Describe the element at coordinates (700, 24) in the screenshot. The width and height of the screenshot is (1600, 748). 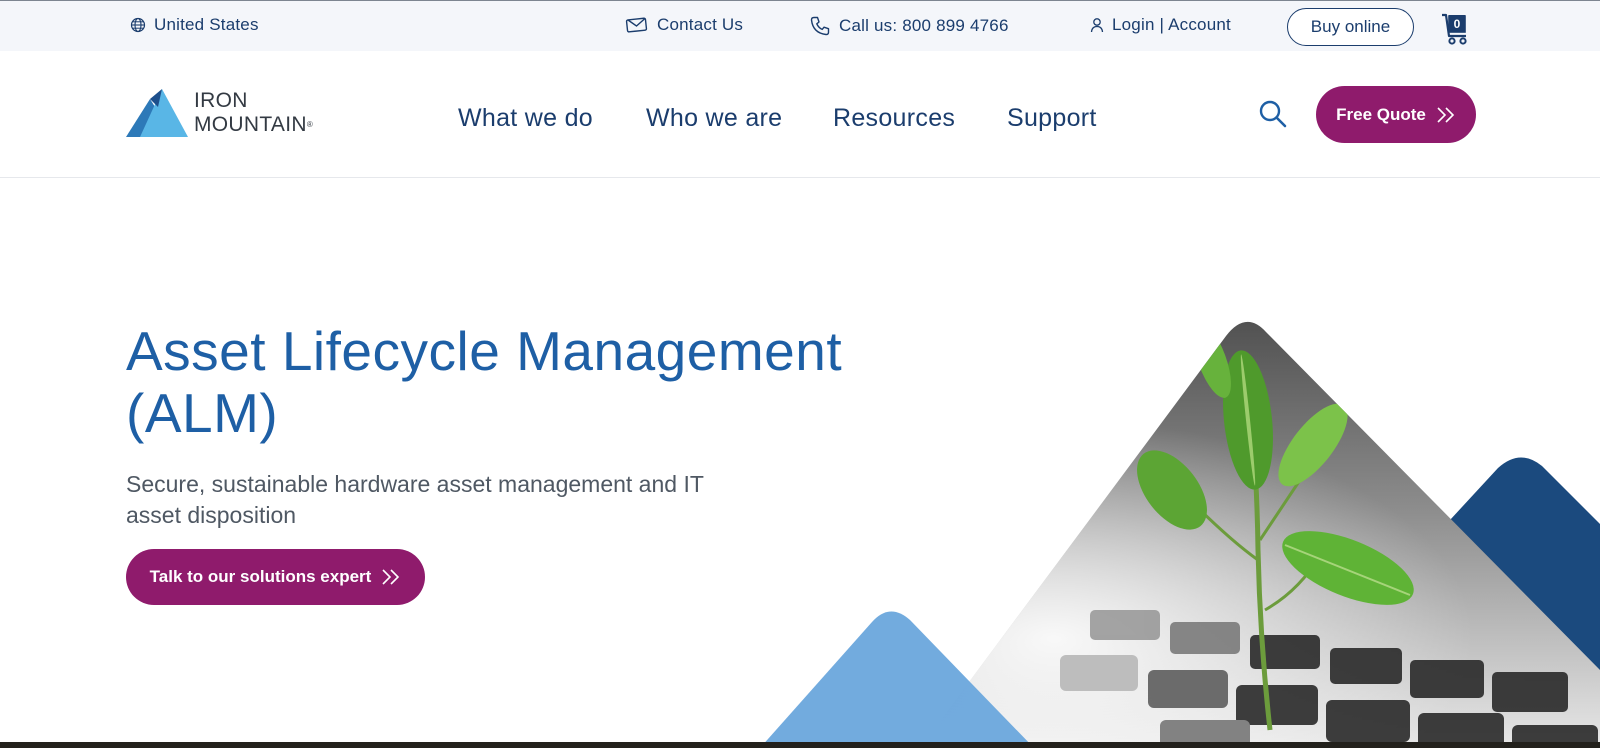
I see `contact-us-label: Contact Us` at that location.